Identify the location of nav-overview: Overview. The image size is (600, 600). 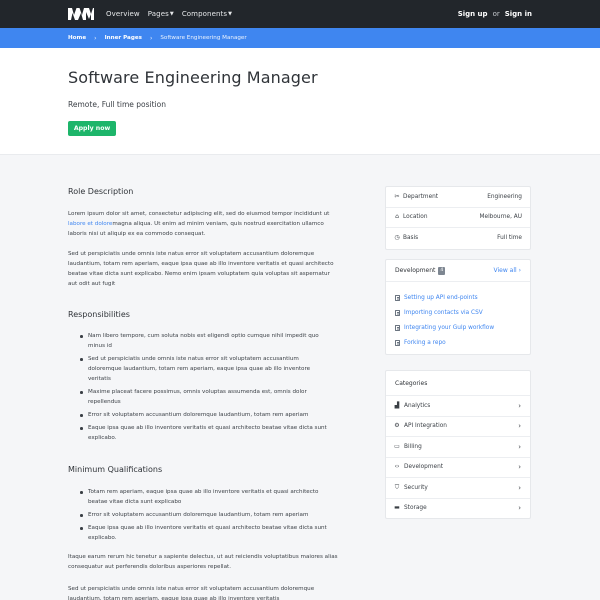
(123, 14).